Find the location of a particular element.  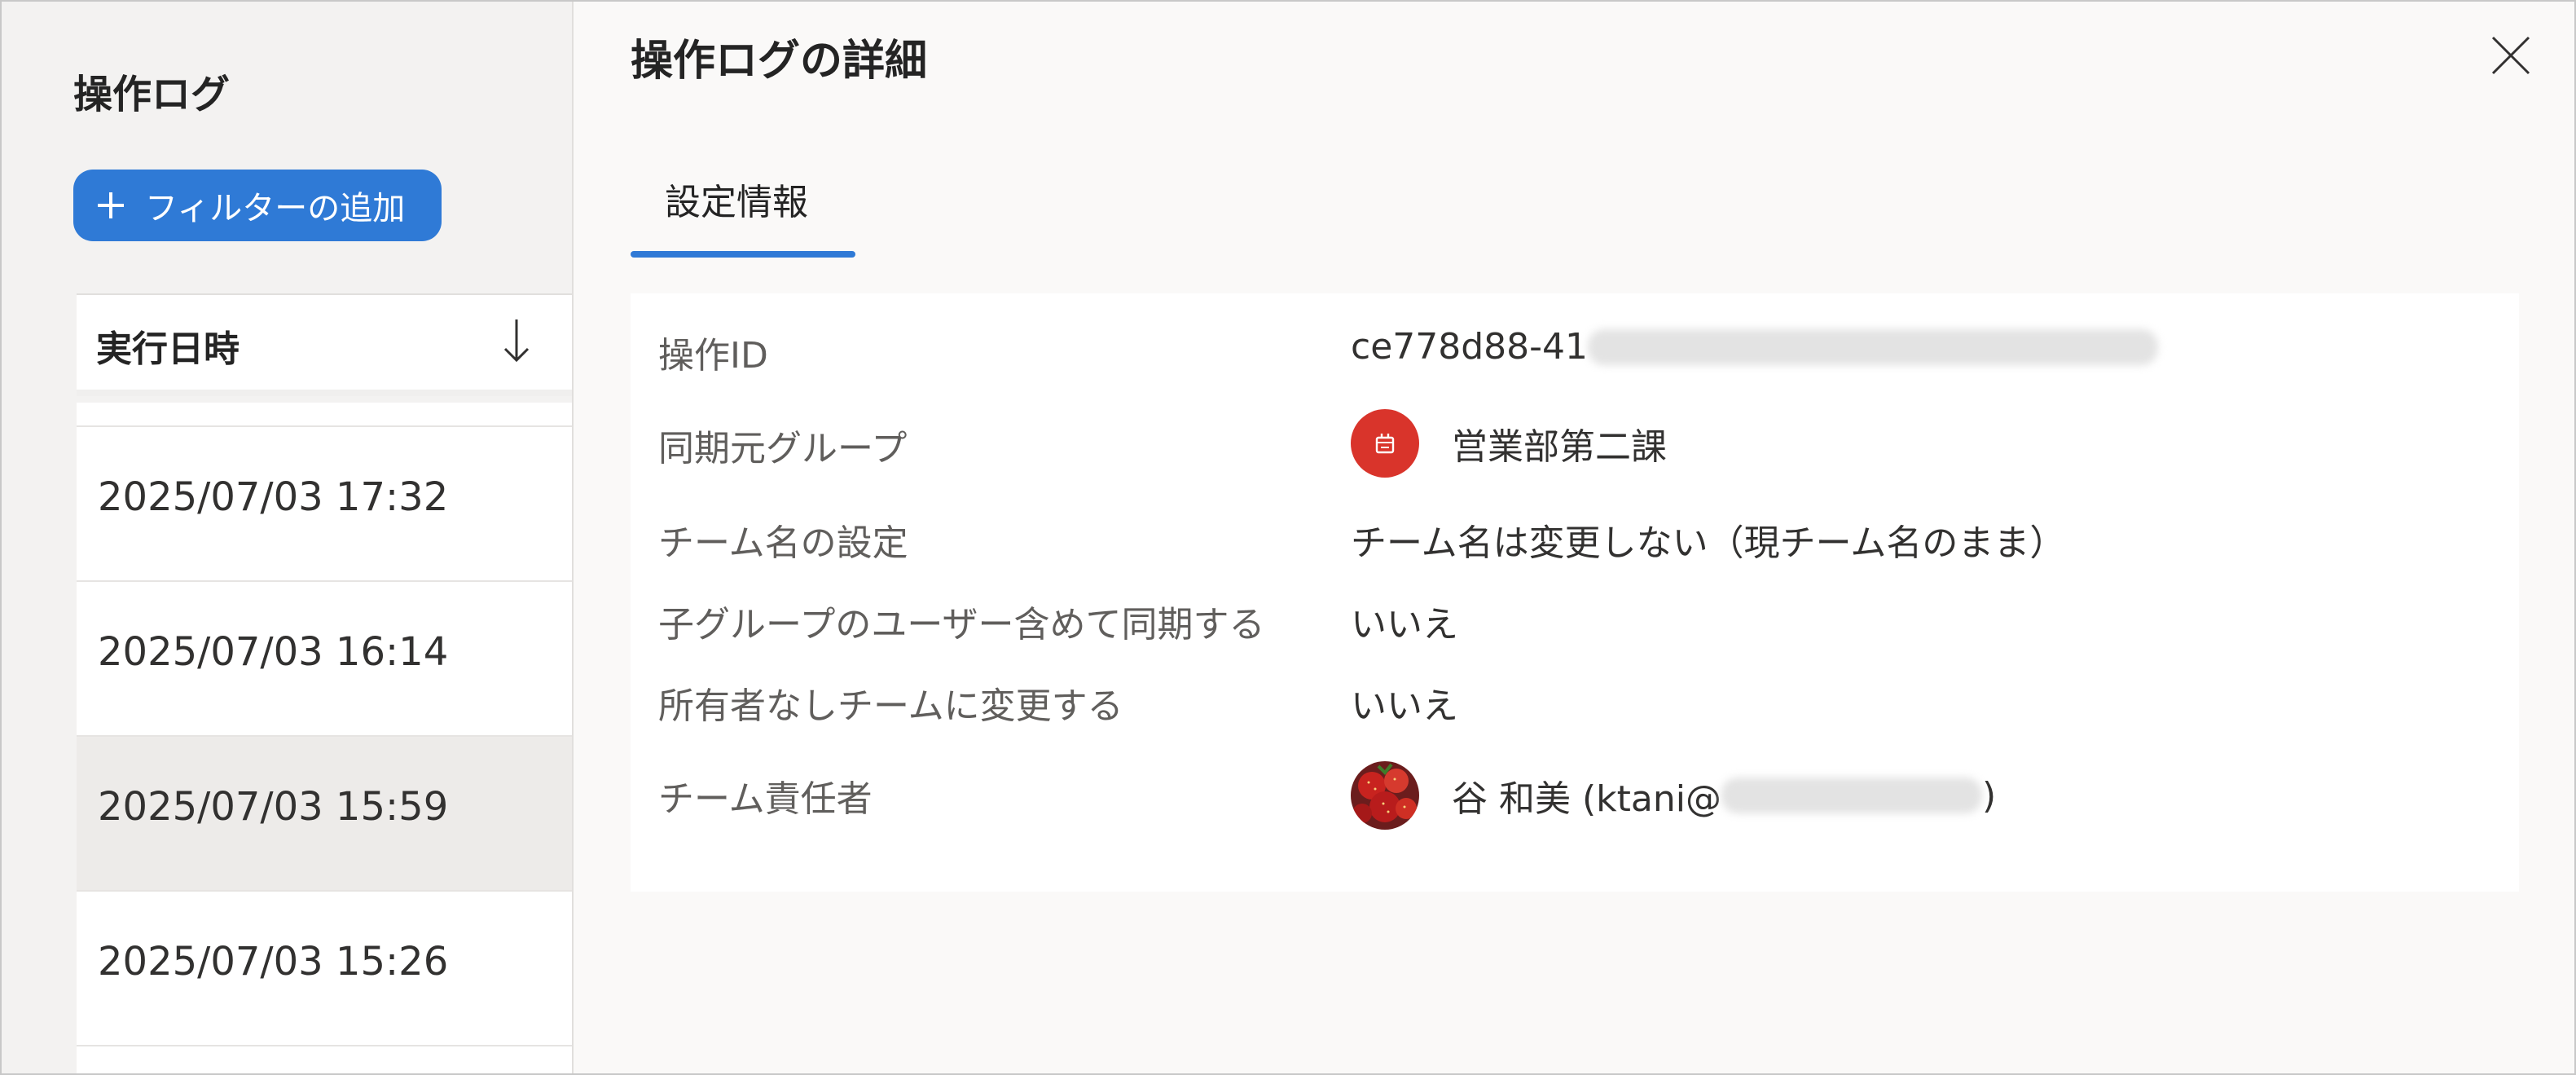

column-header-datetime: 実行日時 is located at coordinates (324, 344).